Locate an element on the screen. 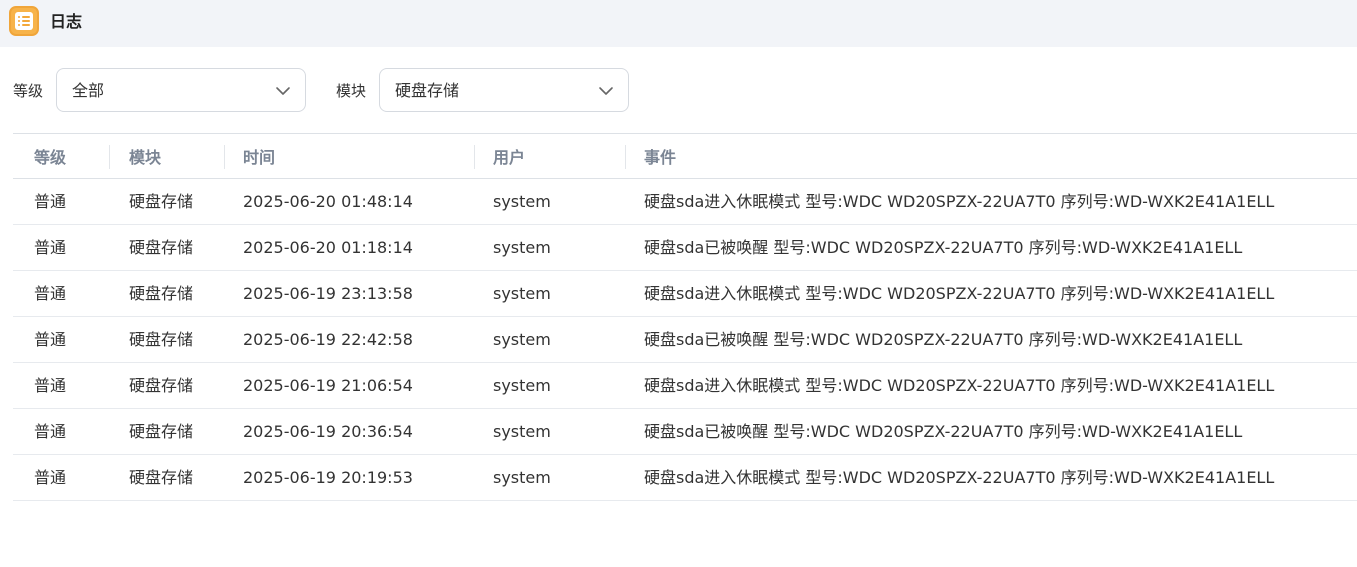  cell-time: 2025-06-19 22:42:58 is located at coordinates (328, 339).